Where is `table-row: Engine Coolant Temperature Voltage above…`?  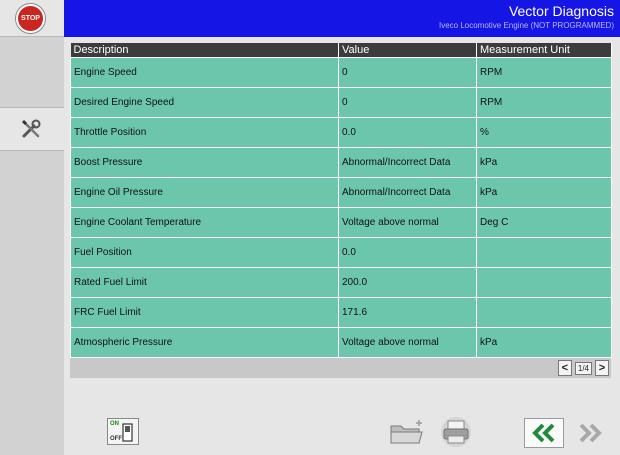 table-row: Engine Coolant Temperature Voltage above… is located at coordinates (341, 222).